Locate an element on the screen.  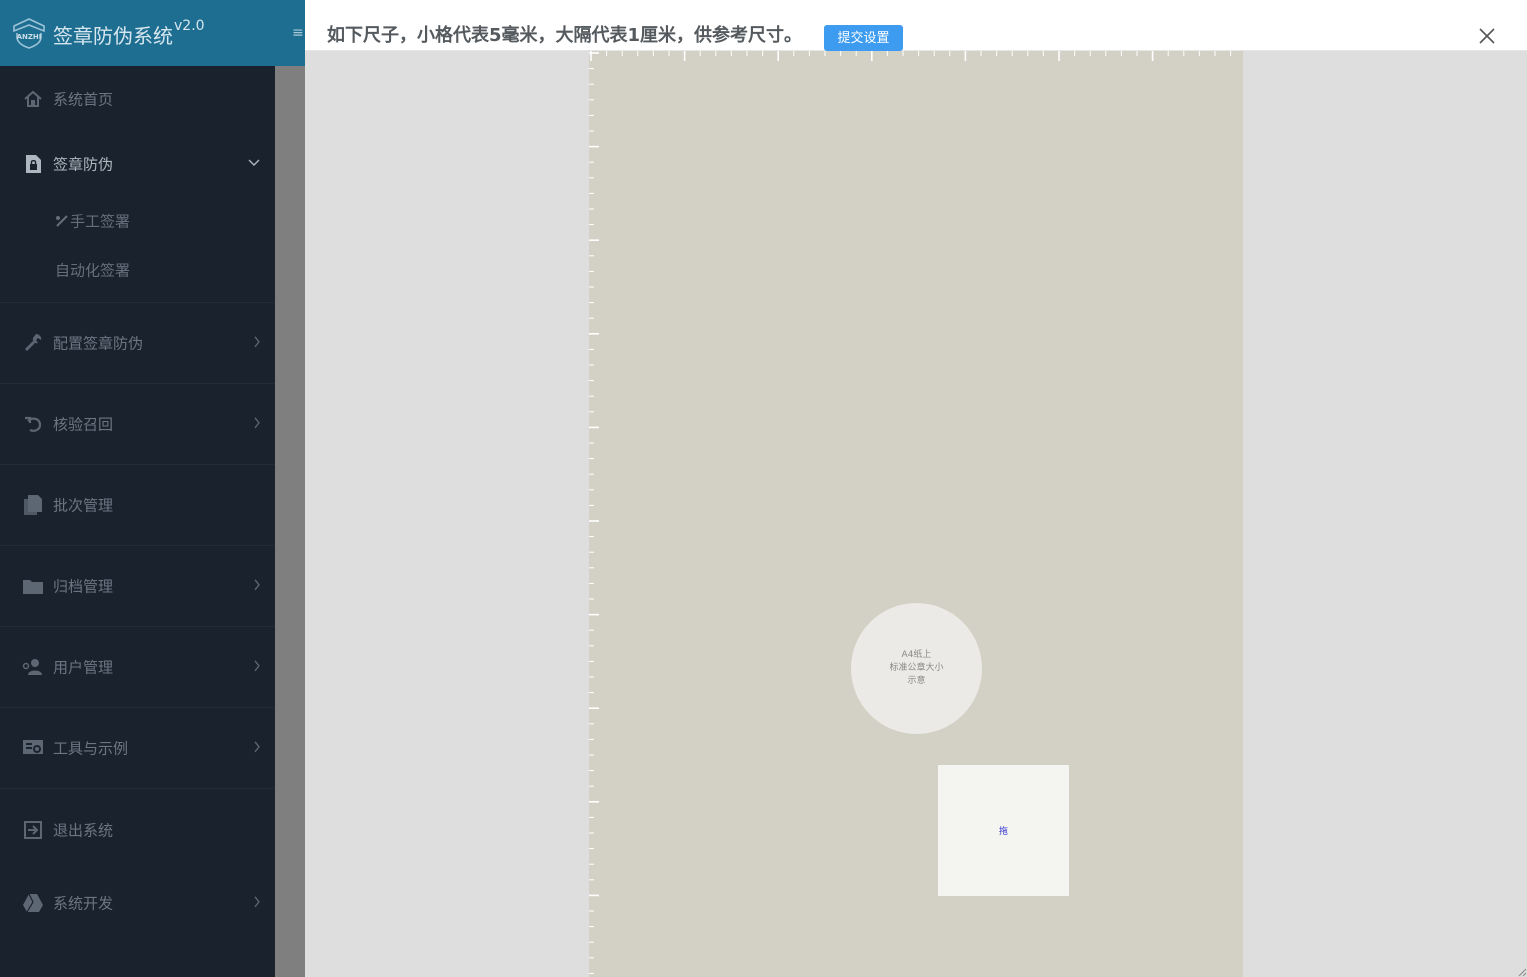
file-lock-icon is located at coordinates (33, 163).